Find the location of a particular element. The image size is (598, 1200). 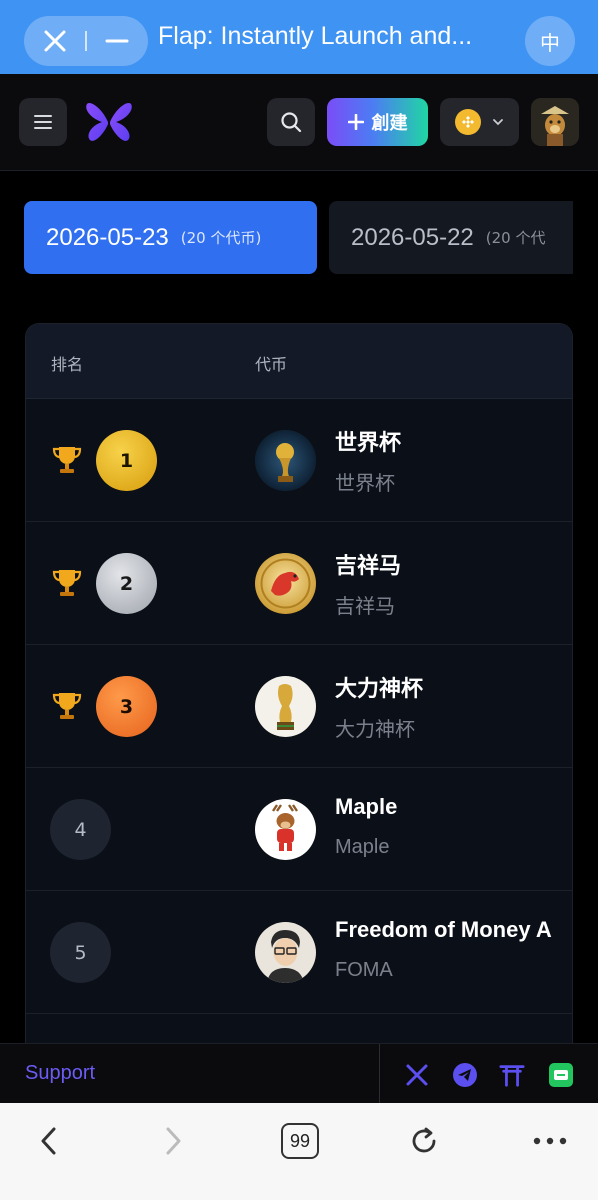

hamburger-icon is located at coordinates (43, 122).